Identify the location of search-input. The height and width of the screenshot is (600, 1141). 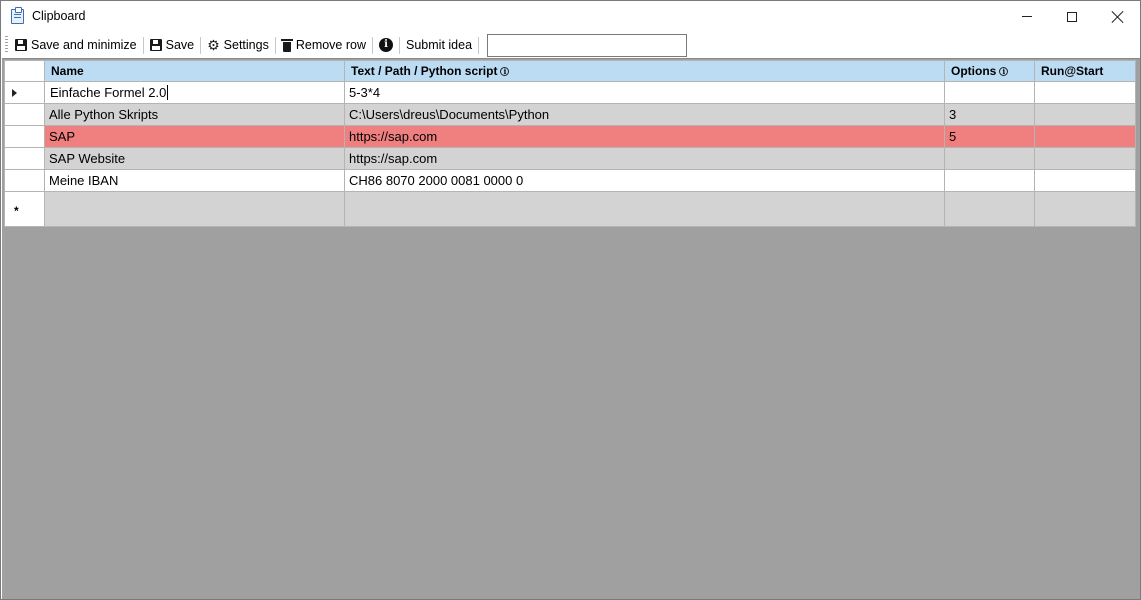
(587, 45).